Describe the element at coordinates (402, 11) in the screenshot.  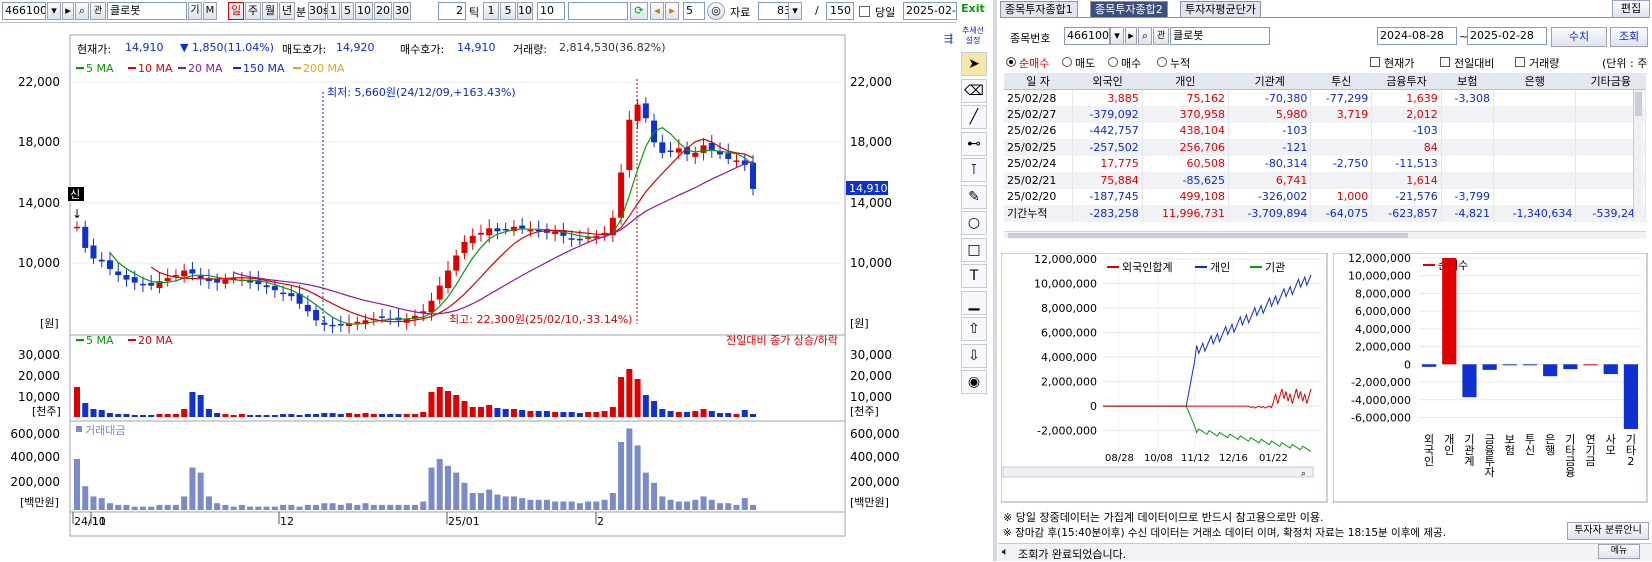
I see `period-button-10: 30` at that location.